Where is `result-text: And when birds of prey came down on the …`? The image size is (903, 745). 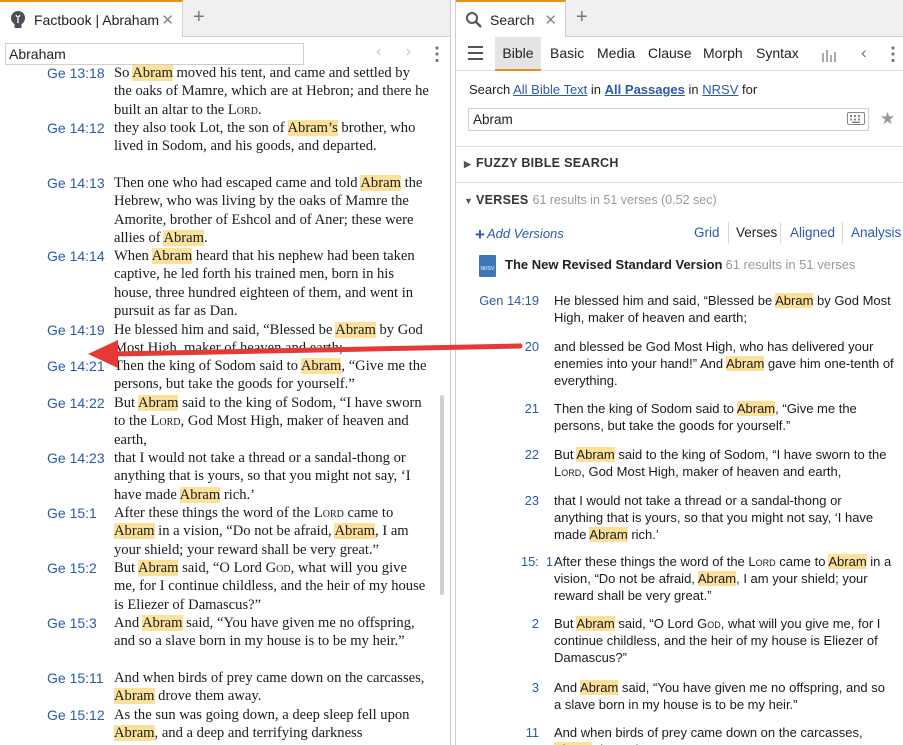
result-text: And when birds of prey came down on the … is located at coordinates (724, 734).